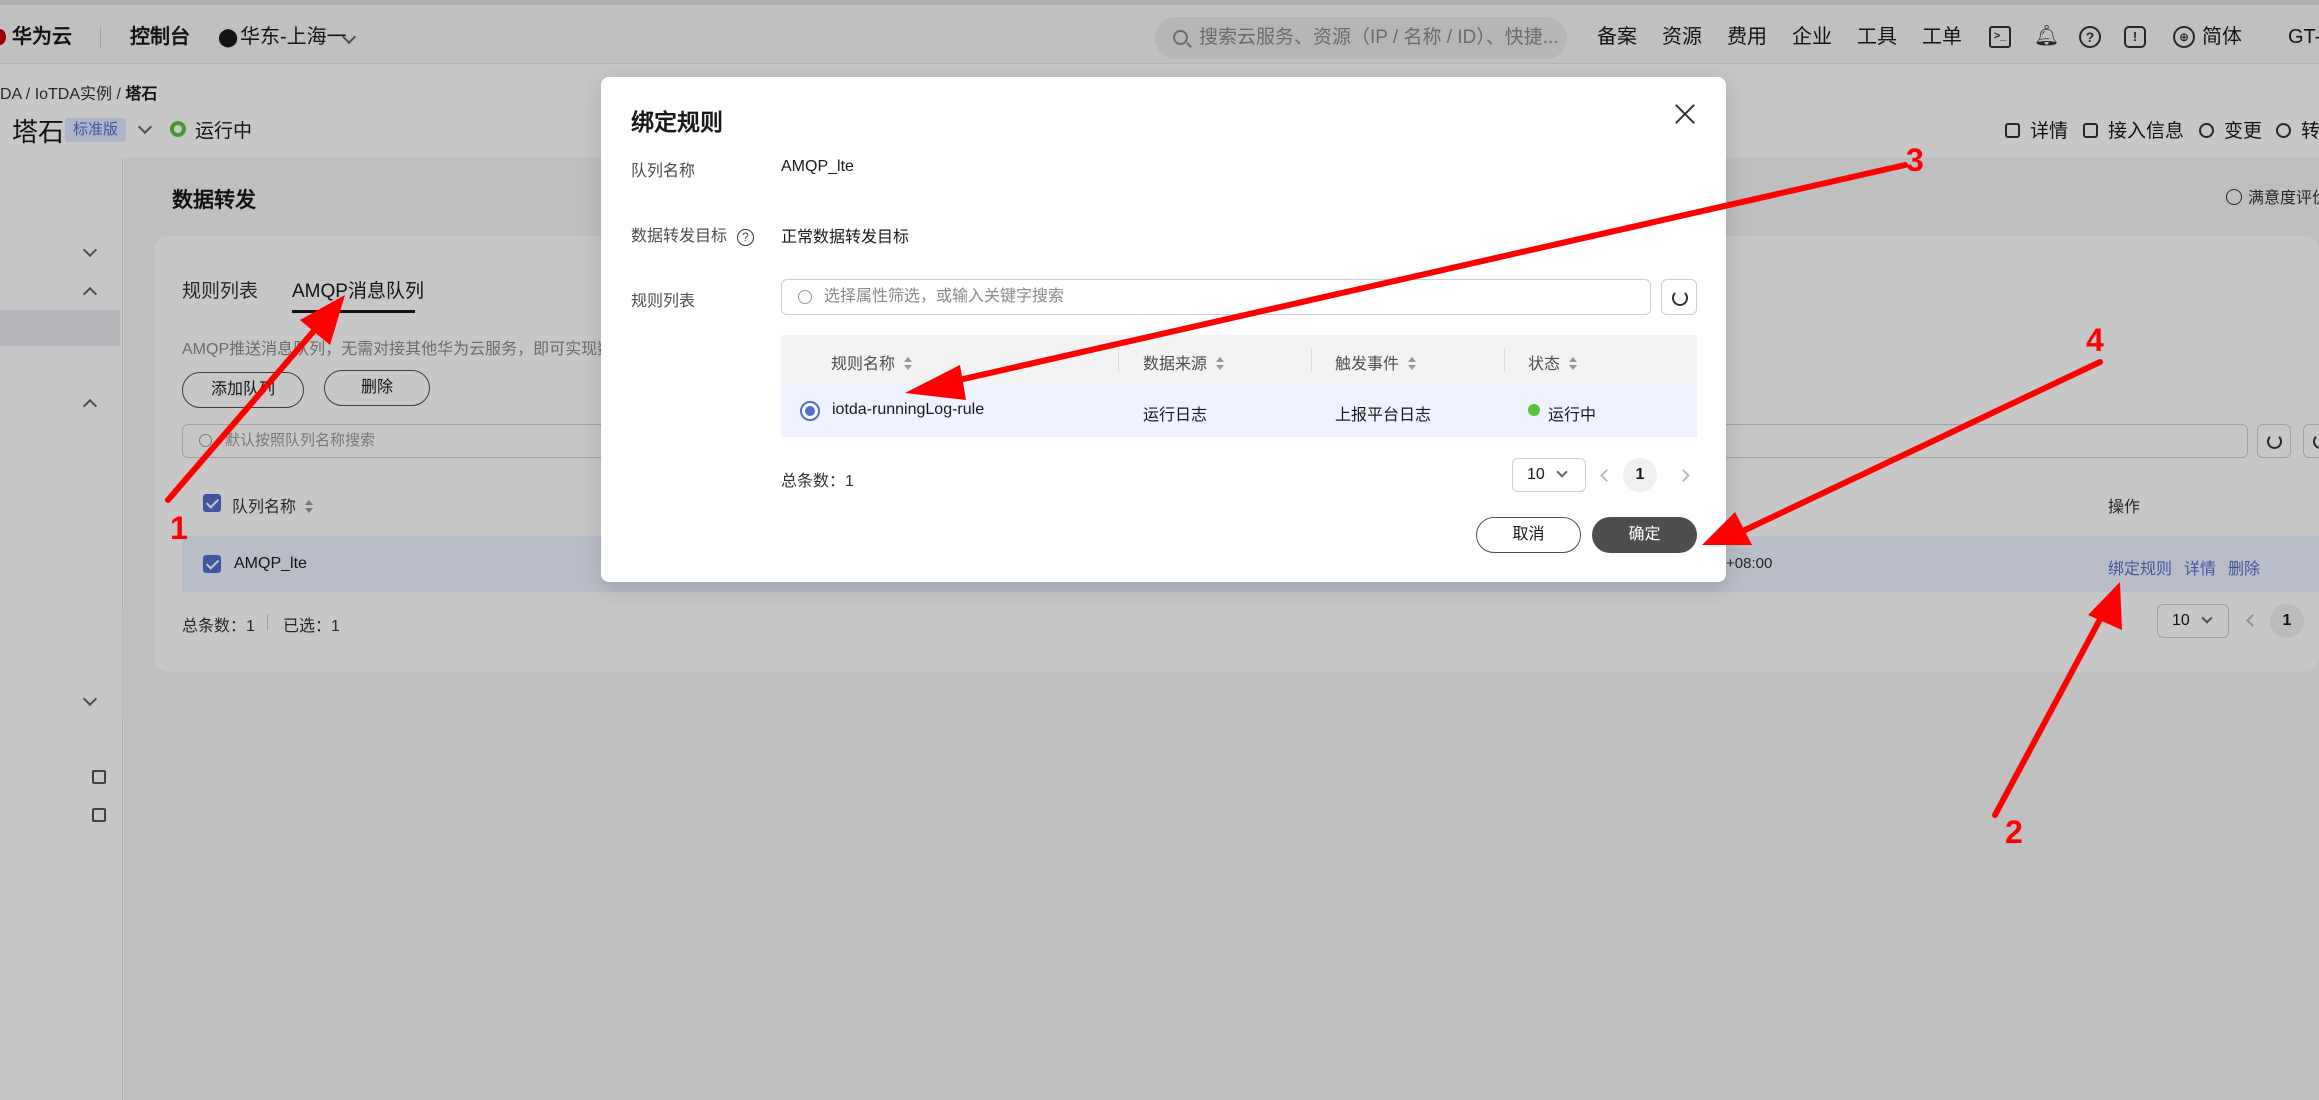 The width and height of the screenshot is (2319, 1100). I want to click on target-value: 正常数据转发目标, so click(845, 237).